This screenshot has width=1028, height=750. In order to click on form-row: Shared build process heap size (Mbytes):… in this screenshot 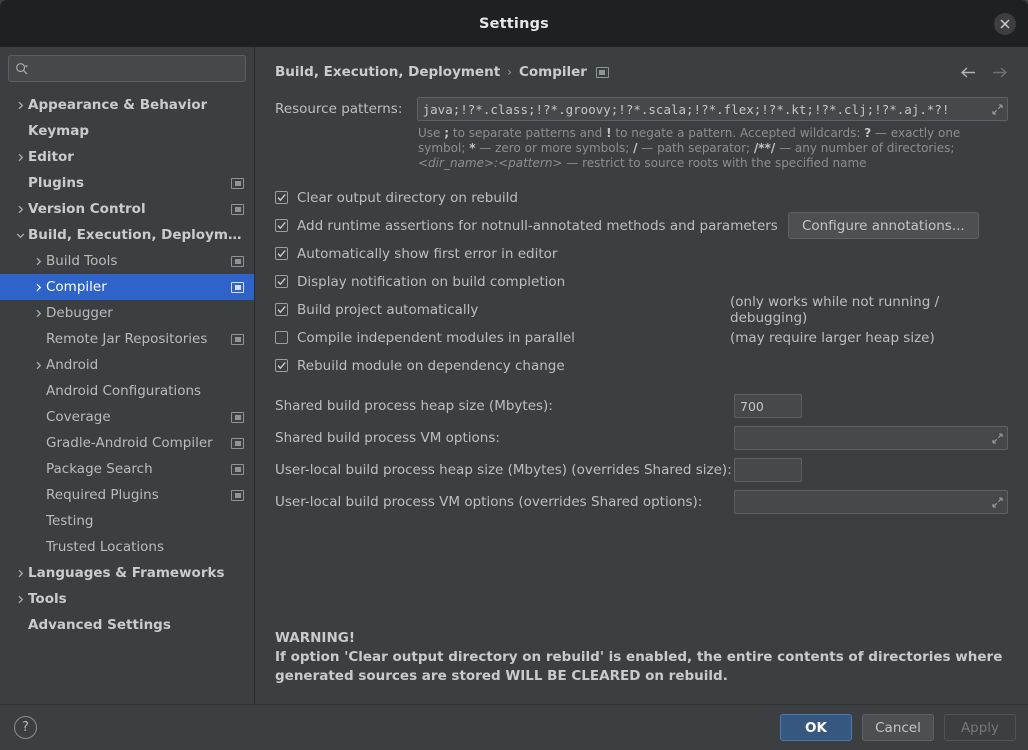, I will do `click(641, 406)`.